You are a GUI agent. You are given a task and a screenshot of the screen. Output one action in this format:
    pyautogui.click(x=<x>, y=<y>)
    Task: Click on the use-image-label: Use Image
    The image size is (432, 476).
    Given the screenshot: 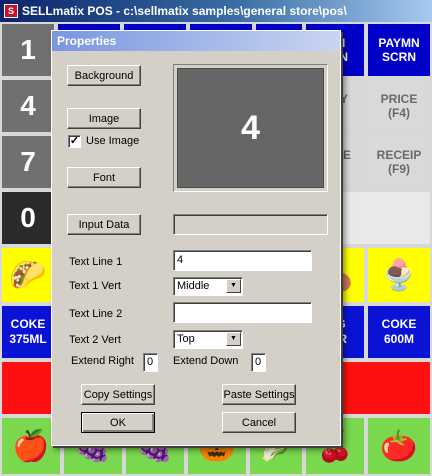 What is the action you would take?
    pyautogui.click(x=113, y=141)
    